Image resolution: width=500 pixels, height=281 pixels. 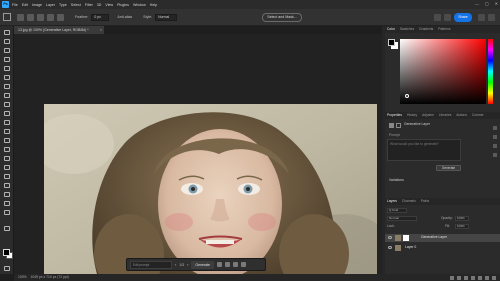 What do you see at coordinates (243, 264) in the screenshot?
I see `more-options-icon` at bounding box center [243, 264].